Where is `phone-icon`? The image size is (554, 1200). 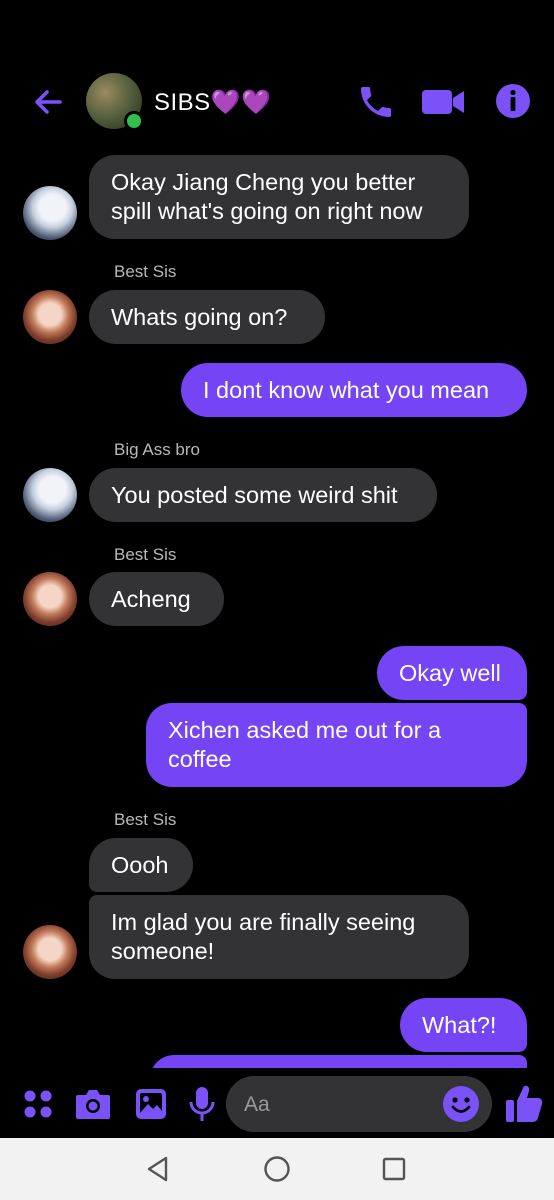
phone-icon is located at coordinates (376, 102).